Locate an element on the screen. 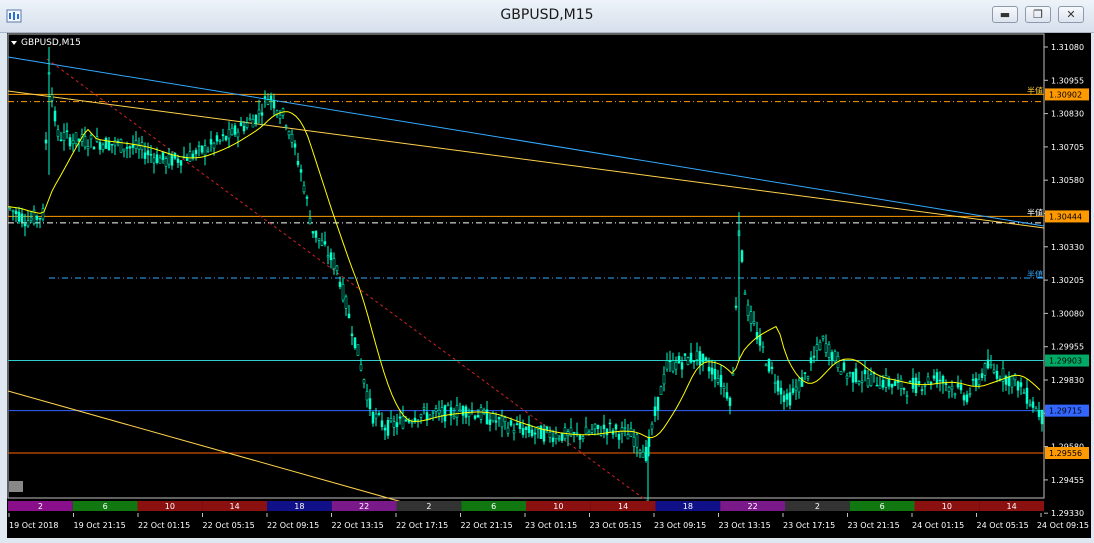  price-tag-label: 1.29903 is located at coordinates (1065, 361).